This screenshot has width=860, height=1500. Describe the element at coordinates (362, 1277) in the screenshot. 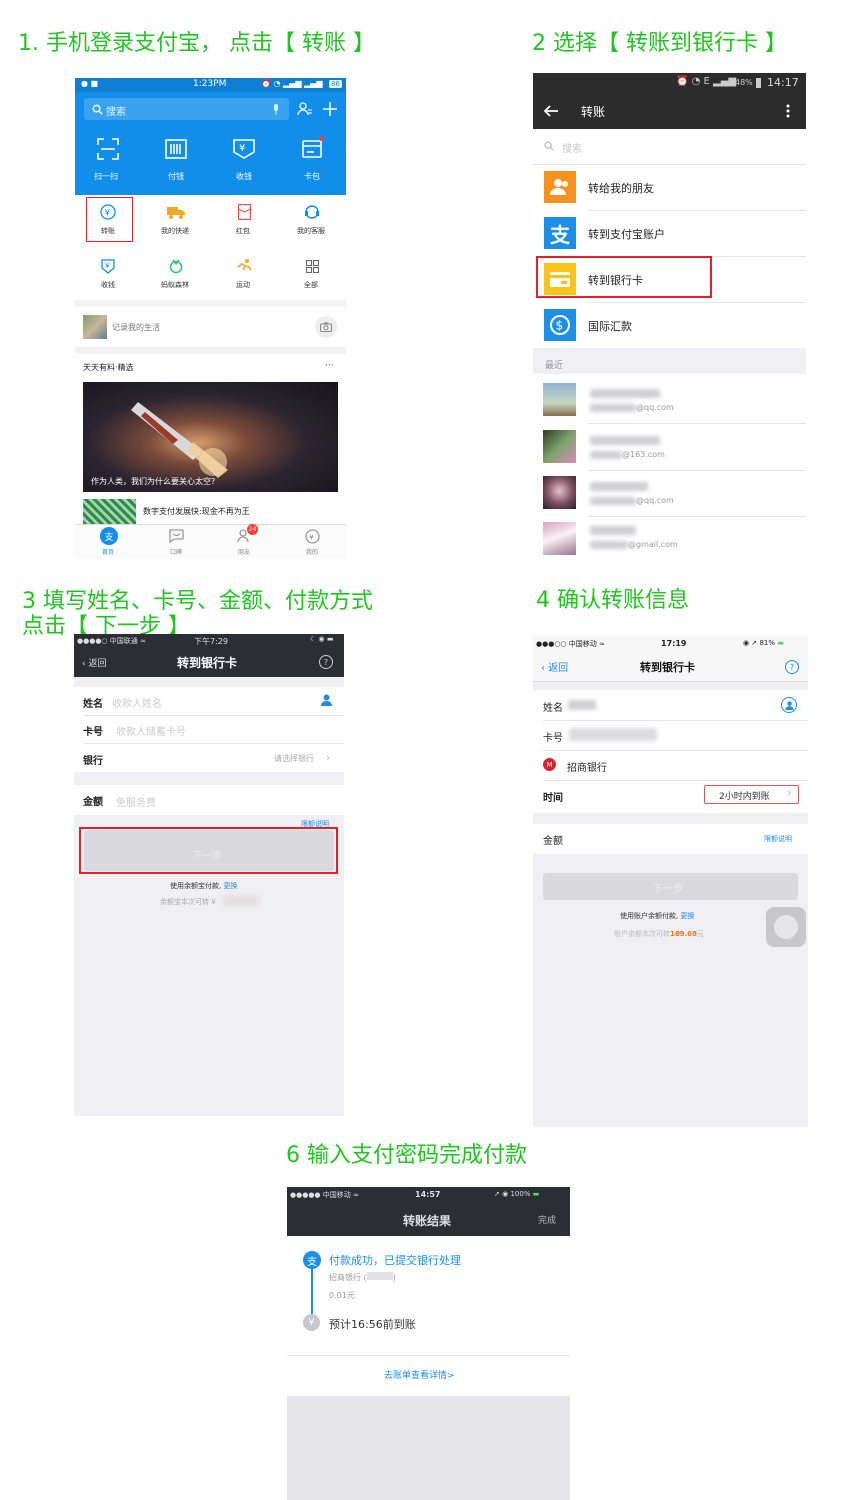

I see `bank-line: 招商银行 ()` at that location.